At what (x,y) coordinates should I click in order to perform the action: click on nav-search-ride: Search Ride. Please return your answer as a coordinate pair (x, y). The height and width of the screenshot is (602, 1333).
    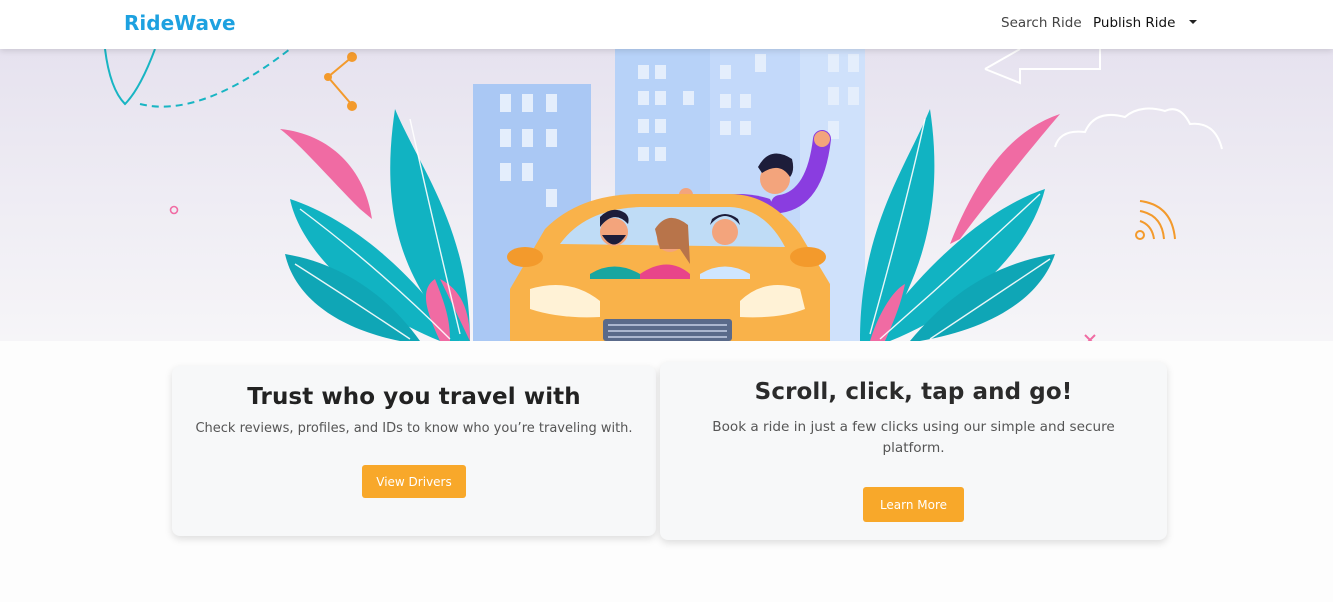
    Looking at the image, I should click on (1041, 23).